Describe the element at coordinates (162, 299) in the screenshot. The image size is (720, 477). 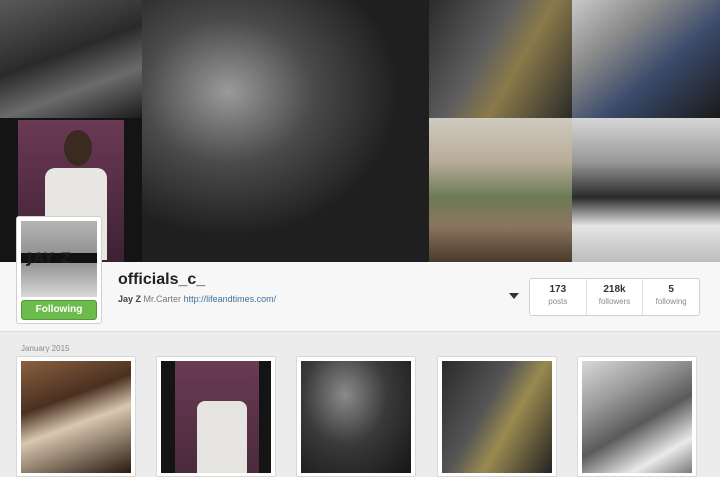
I see `profile-bio-text: Mr.Carter` at that location.